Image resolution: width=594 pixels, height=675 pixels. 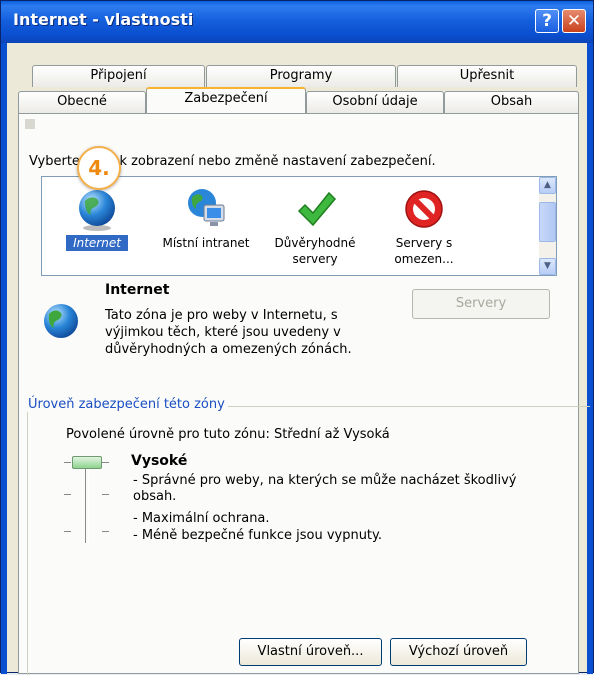 What do you see at coordinates (317, 209) in the screenshot?
I see `checkmark-icon` at bounding box center [317, 209].